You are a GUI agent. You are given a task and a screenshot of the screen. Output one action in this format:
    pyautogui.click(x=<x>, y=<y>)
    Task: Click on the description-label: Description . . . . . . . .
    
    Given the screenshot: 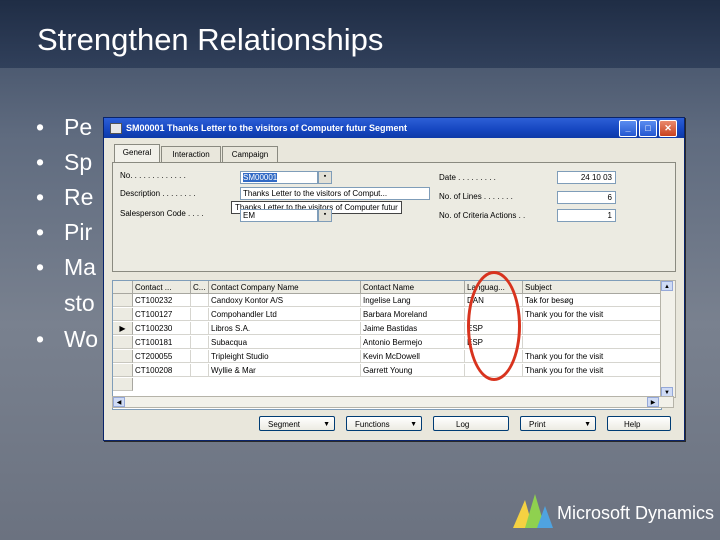 What is the action you would take?
    pyautogui.click(x=158, y=193)
    